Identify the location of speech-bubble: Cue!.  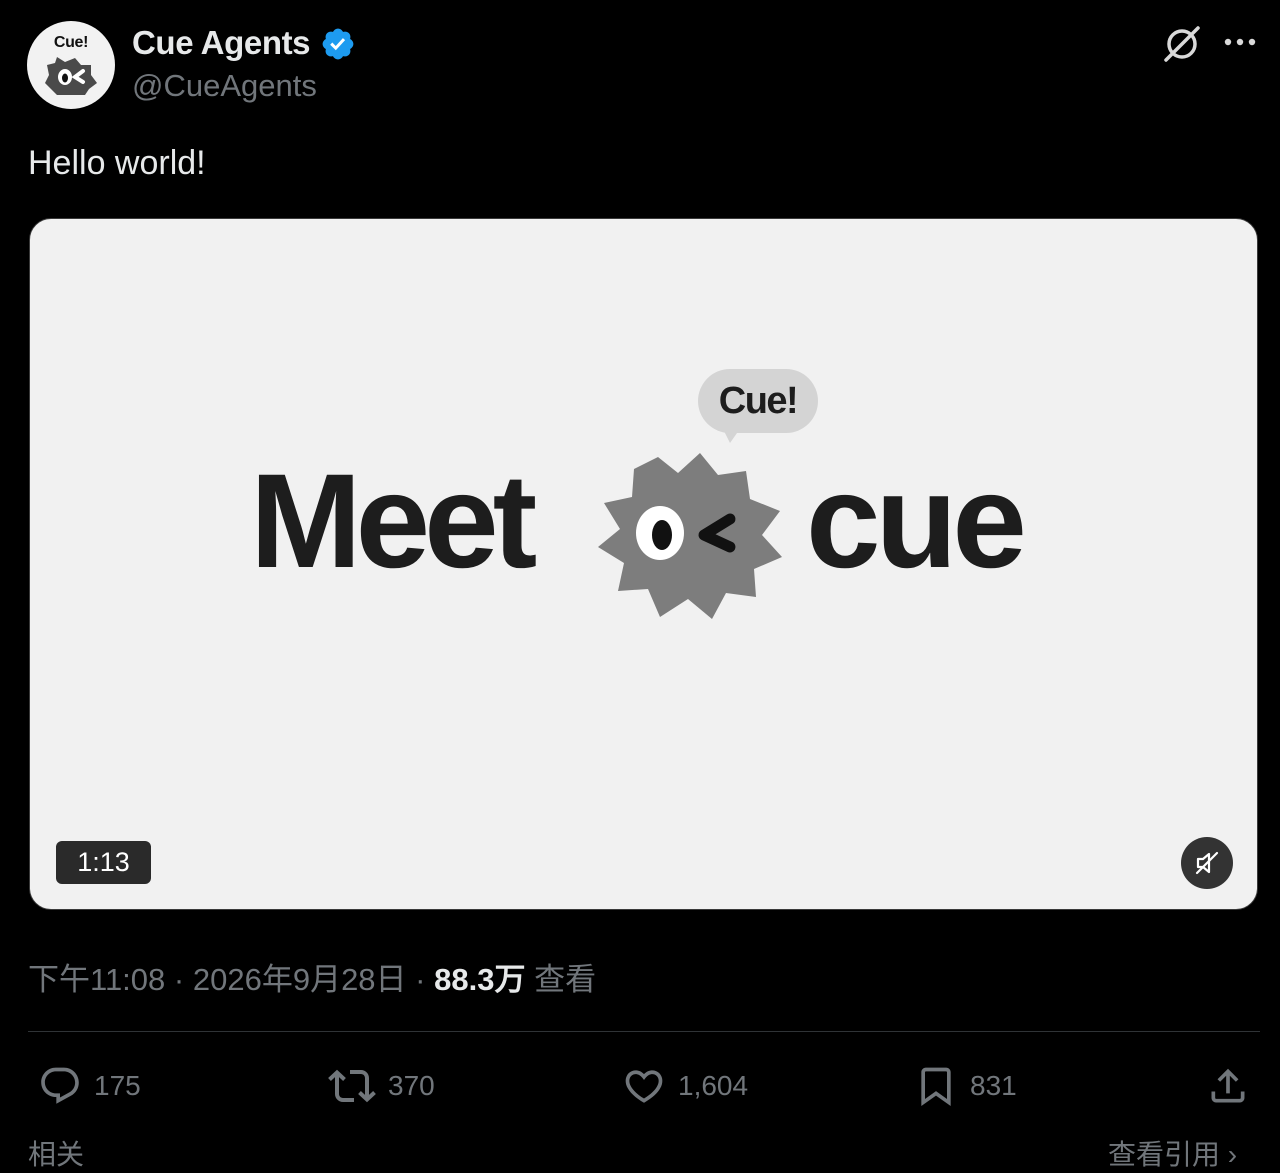
(758, 401).